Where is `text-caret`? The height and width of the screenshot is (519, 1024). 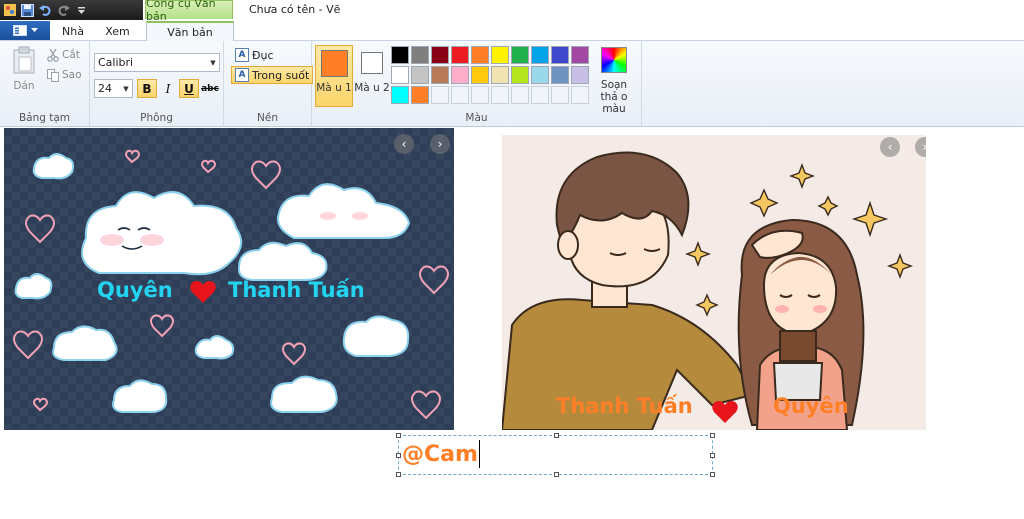
text-caret is located at coordinates (479, 454).